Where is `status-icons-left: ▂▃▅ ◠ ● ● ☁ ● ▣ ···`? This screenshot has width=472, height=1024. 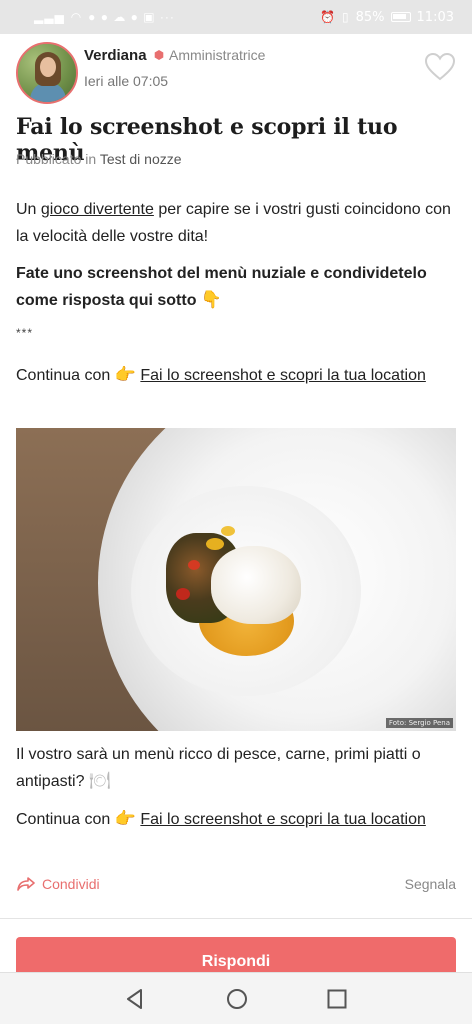 status-icons-left: ▂▃▅ ◠ ● ● ☁ ● ▣ ··· is located at coordinates (104, 17).